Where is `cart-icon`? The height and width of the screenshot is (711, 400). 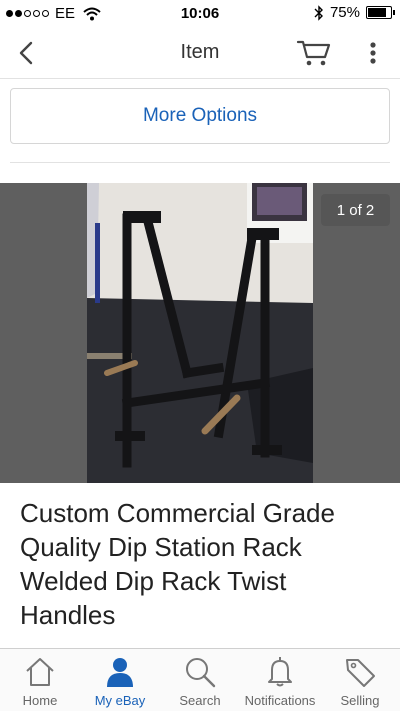 cart-icon is located at coordinates (314, 52).